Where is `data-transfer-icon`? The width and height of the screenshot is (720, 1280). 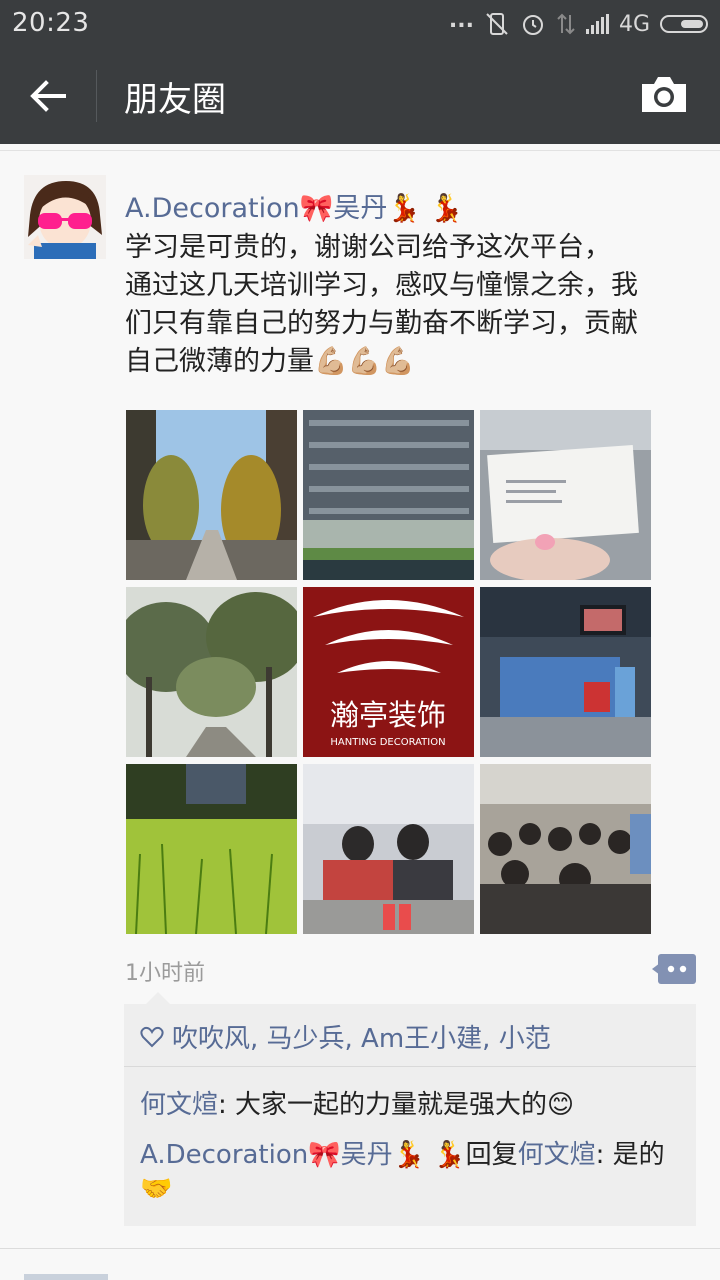
data-transfer-icon is located at coordinates (566, 24).